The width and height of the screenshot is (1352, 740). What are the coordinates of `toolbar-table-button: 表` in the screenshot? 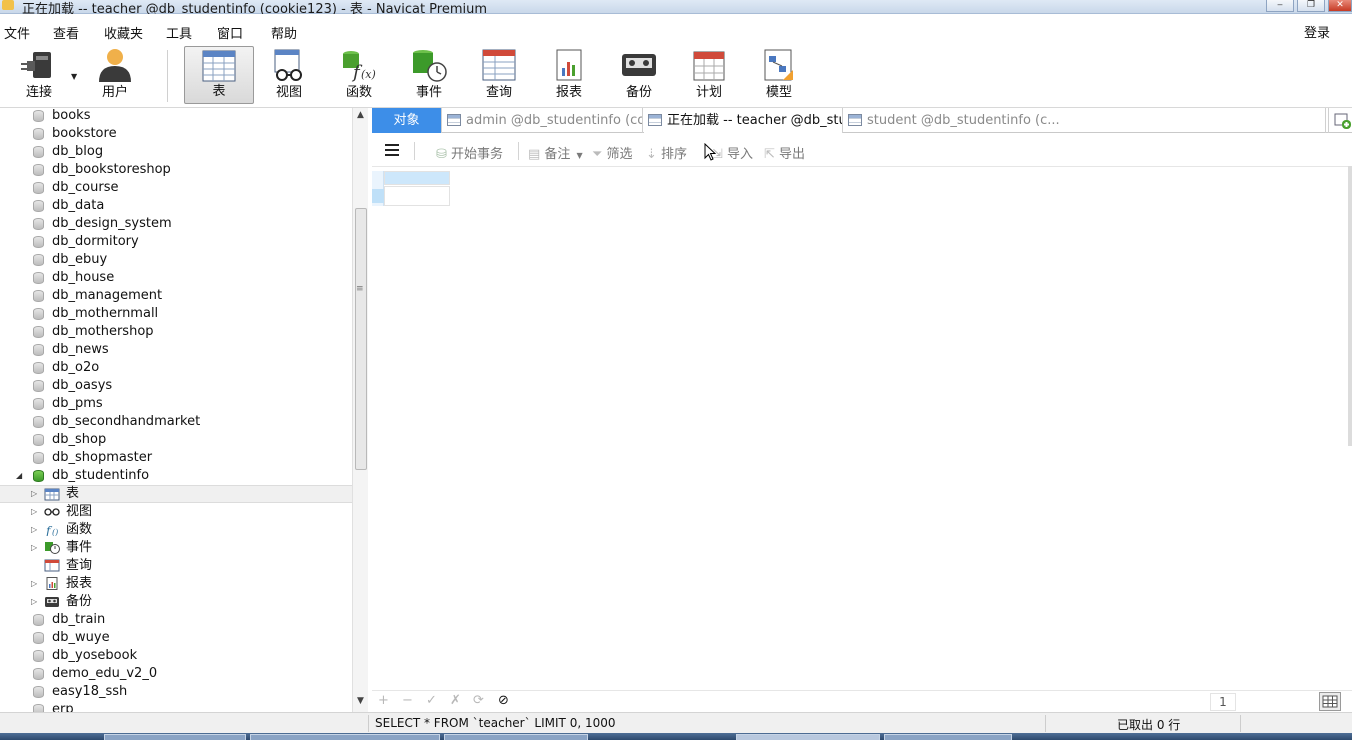 It's located at (219, 75).